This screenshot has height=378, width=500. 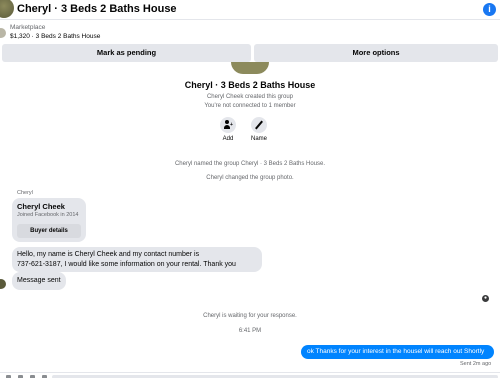 I want to click on group-photo, so click(x=250, y=68).